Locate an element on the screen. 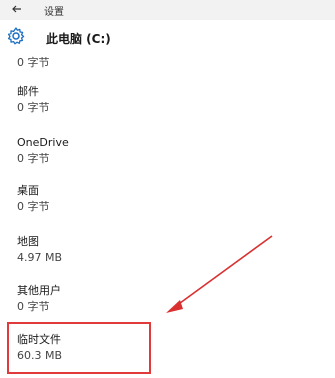 The height and width of the screenshot is (378, 335). list-item-onedrive: OneDrive 0 字节 is located at coordinates (43, 151).